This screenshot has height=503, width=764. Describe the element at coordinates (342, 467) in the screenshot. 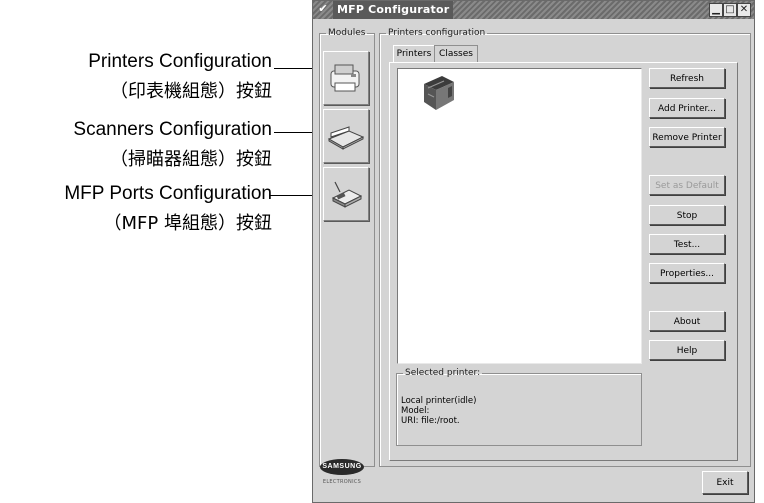

I see `samsung-logo-mark: SAMSUNG` at that location.